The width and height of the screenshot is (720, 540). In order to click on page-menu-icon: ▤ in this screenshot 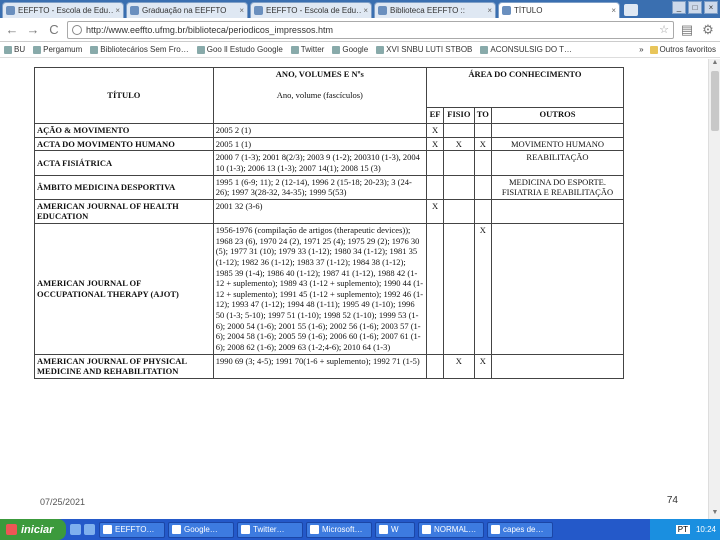, I will do `click(687, 30)`.